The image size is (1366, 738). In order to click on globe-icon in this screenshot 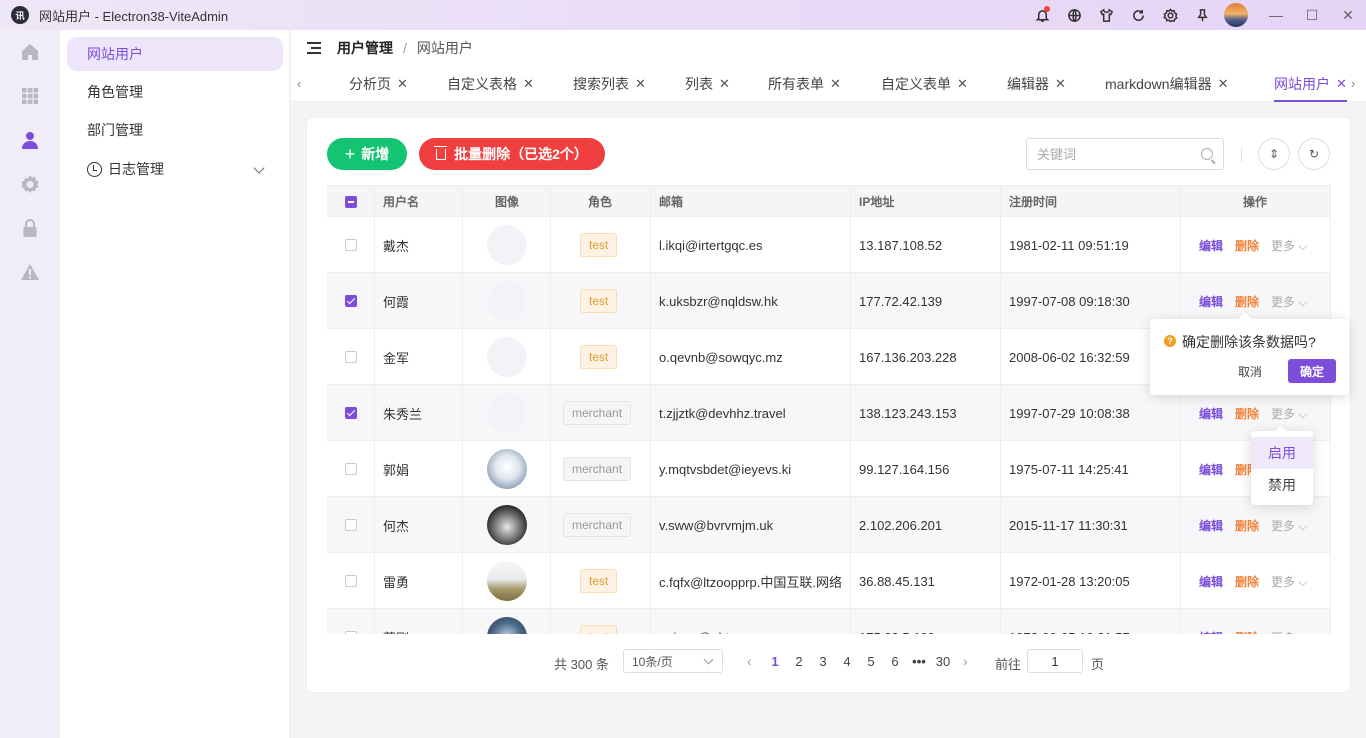, I will do `click(1074, 15)`.